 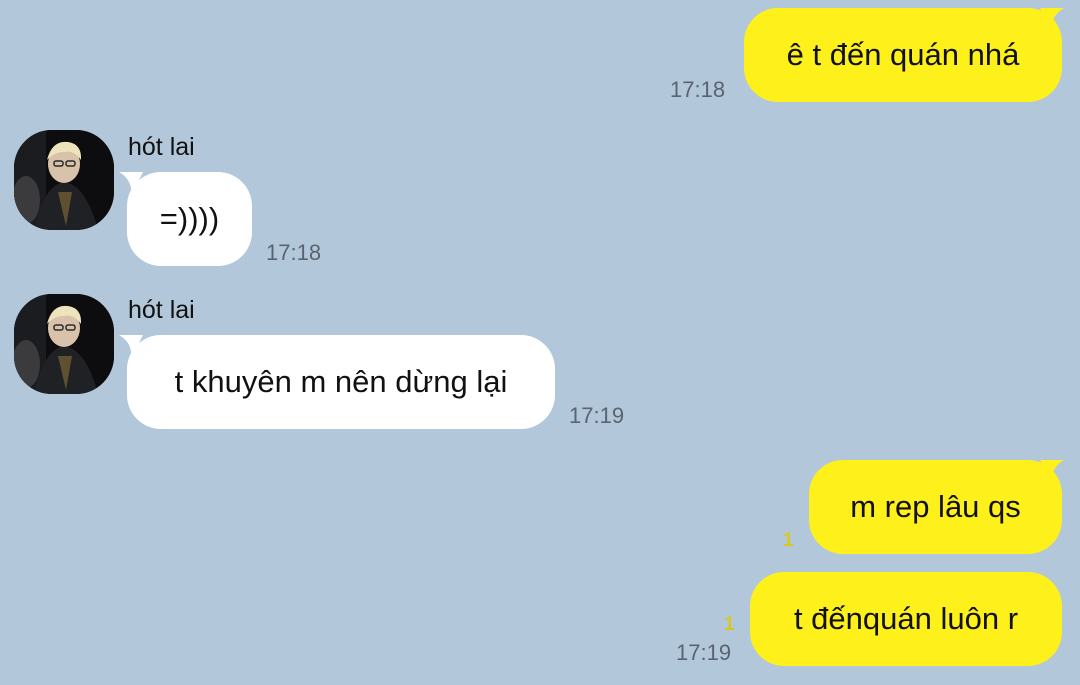 I want to click on message-text: m rep lâu qs, so click(x=935, y=506).